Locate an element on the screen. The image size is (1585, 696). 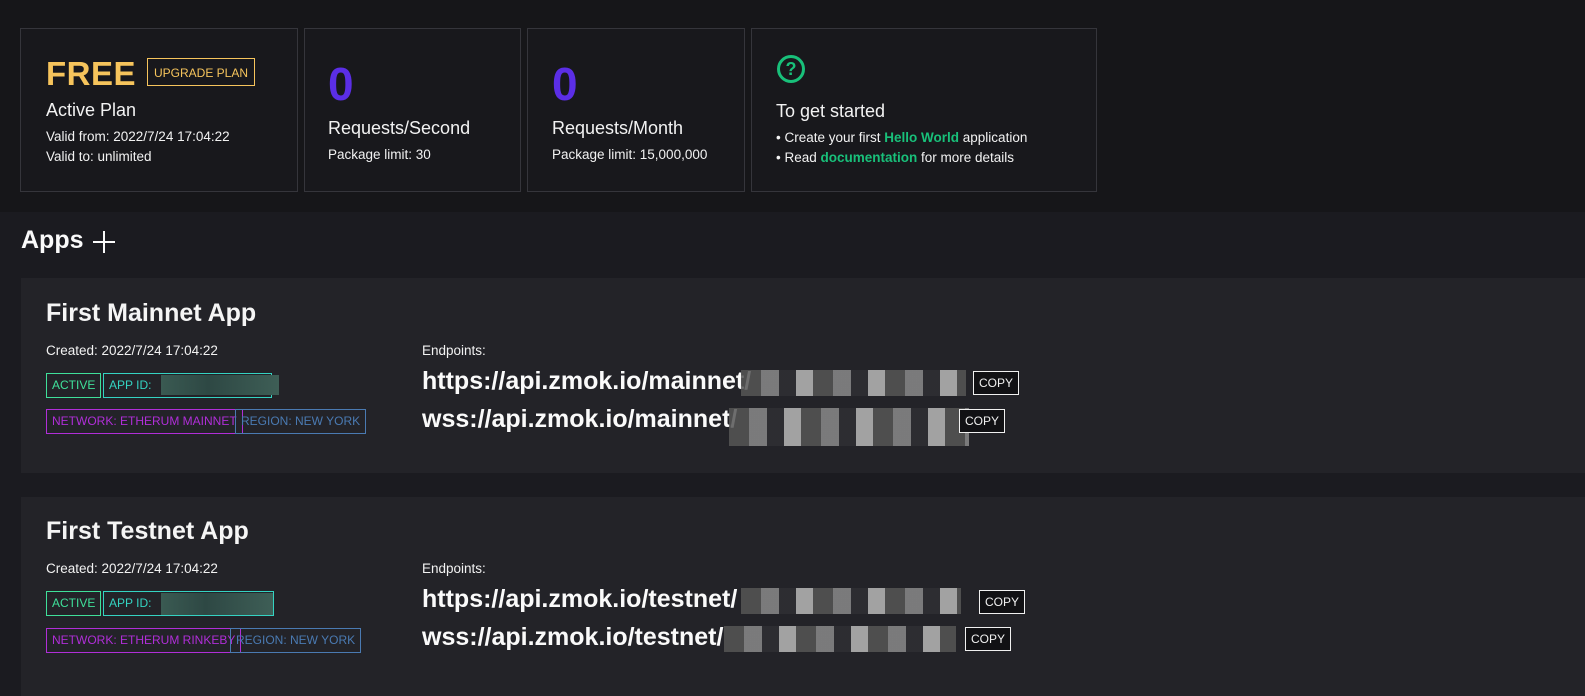
documentation-link: documentation is located at coordinates (869, 157).